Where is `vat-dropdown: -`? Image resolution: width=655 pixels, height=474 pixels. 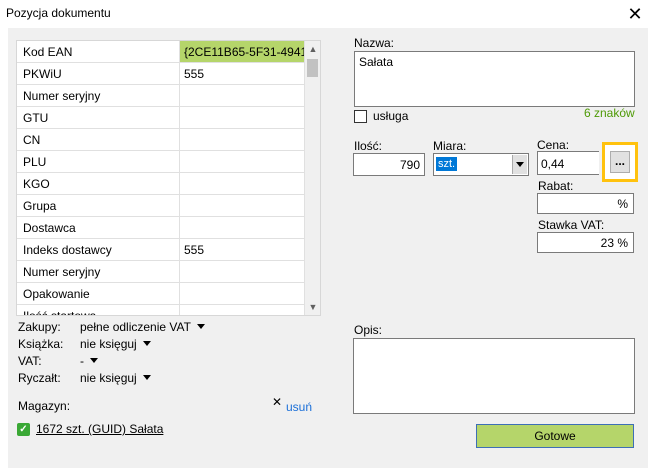
vat-dropdown: - is located at coordinates (89, 361).